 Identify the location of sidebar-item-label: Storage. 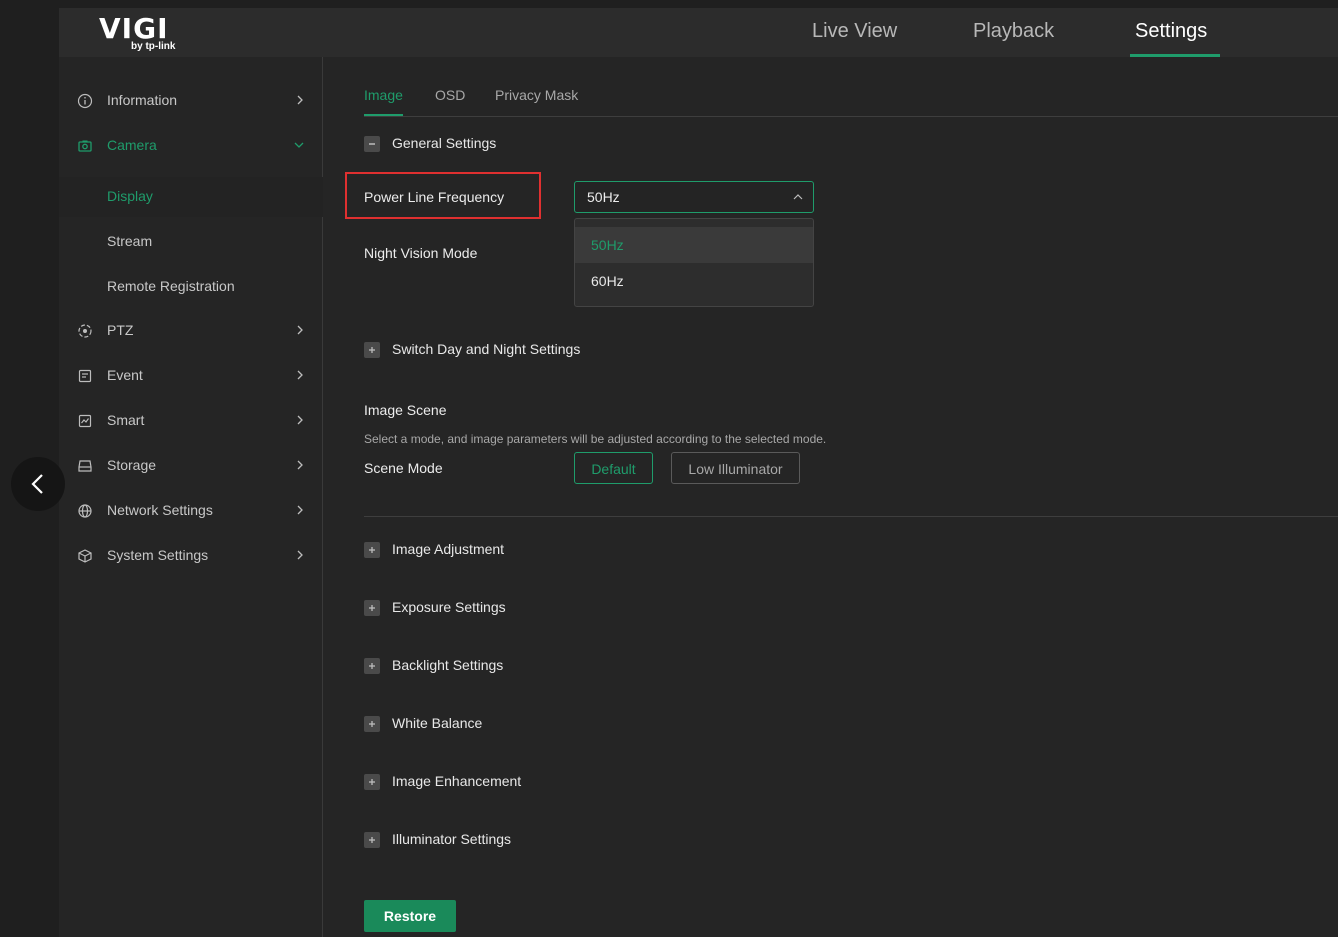
(132, 465).